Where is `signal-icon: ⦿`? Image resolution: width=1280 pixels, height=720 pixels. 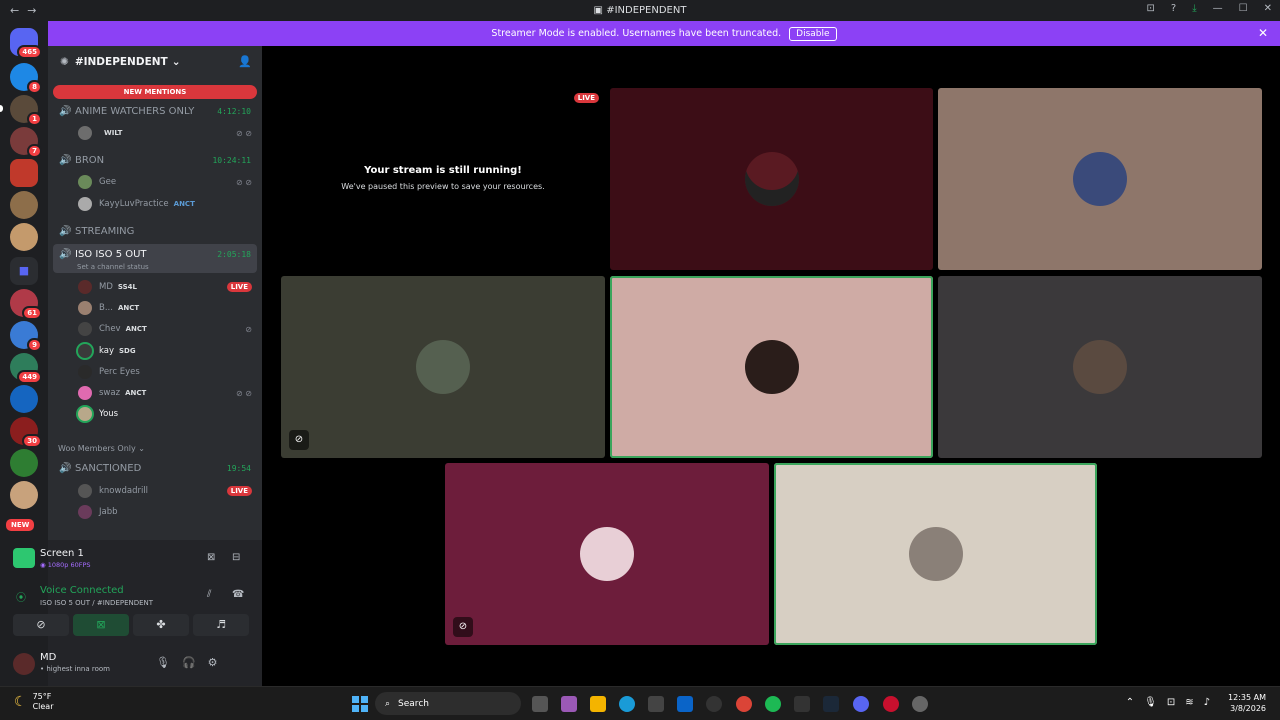
signal-icon: ⦿ is located at coordinates (21, 596).